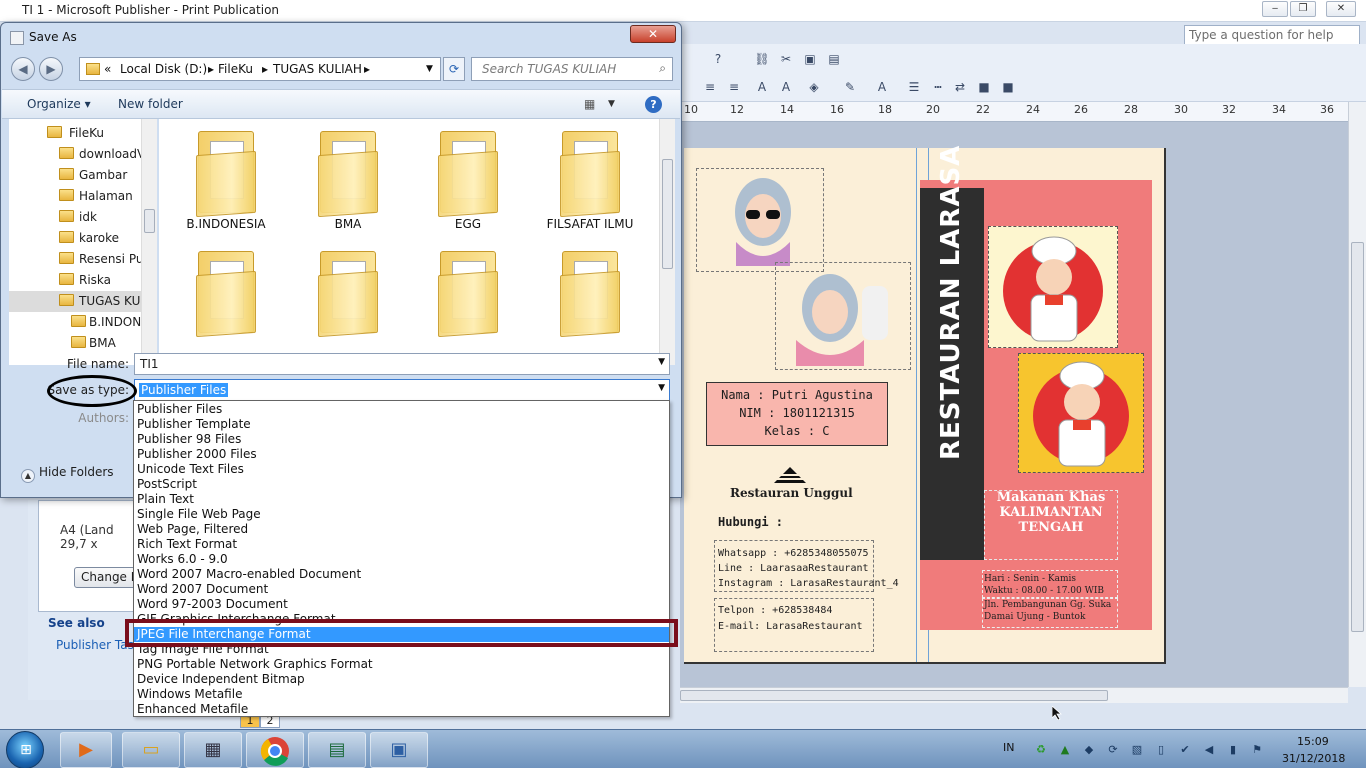 Image resolution: width=1366 pixels, height=768 pixels. What do you see at coordinates (163, 69) in the screenshot?
I see `crumb-local-disk: Local Disk (D:)` at bounding box center [163, 69].